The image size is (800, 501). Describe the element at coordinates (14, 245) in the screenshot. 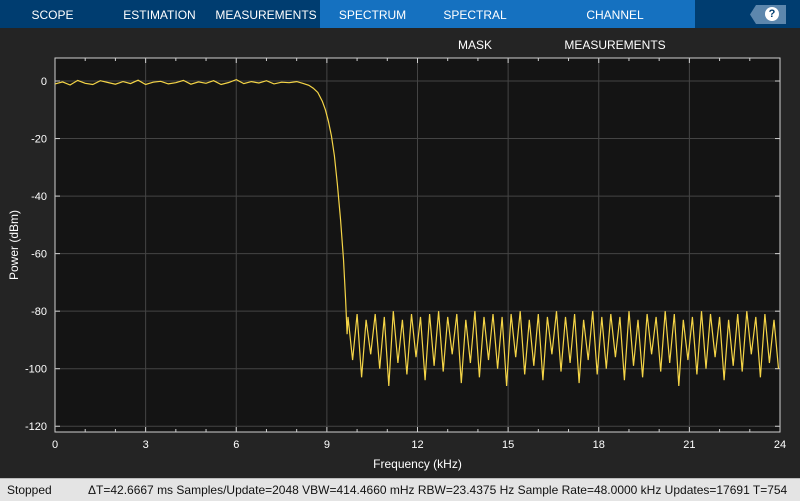

I see `y-axis-label: Power (dBm)` at that location.